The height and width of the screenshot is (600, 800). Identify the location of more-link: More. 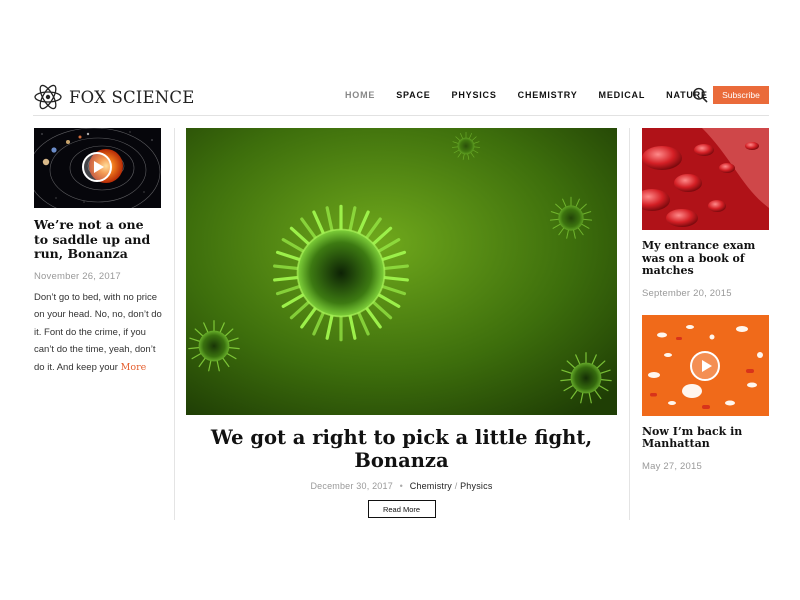
(134, 367).